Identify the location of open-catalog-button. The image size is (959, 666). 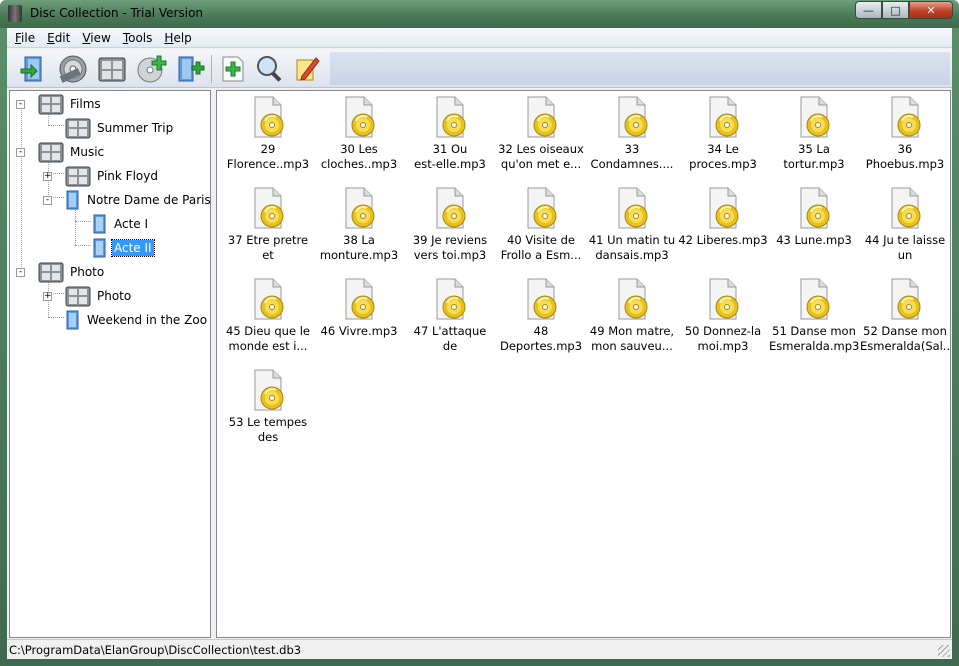
(34, 69).